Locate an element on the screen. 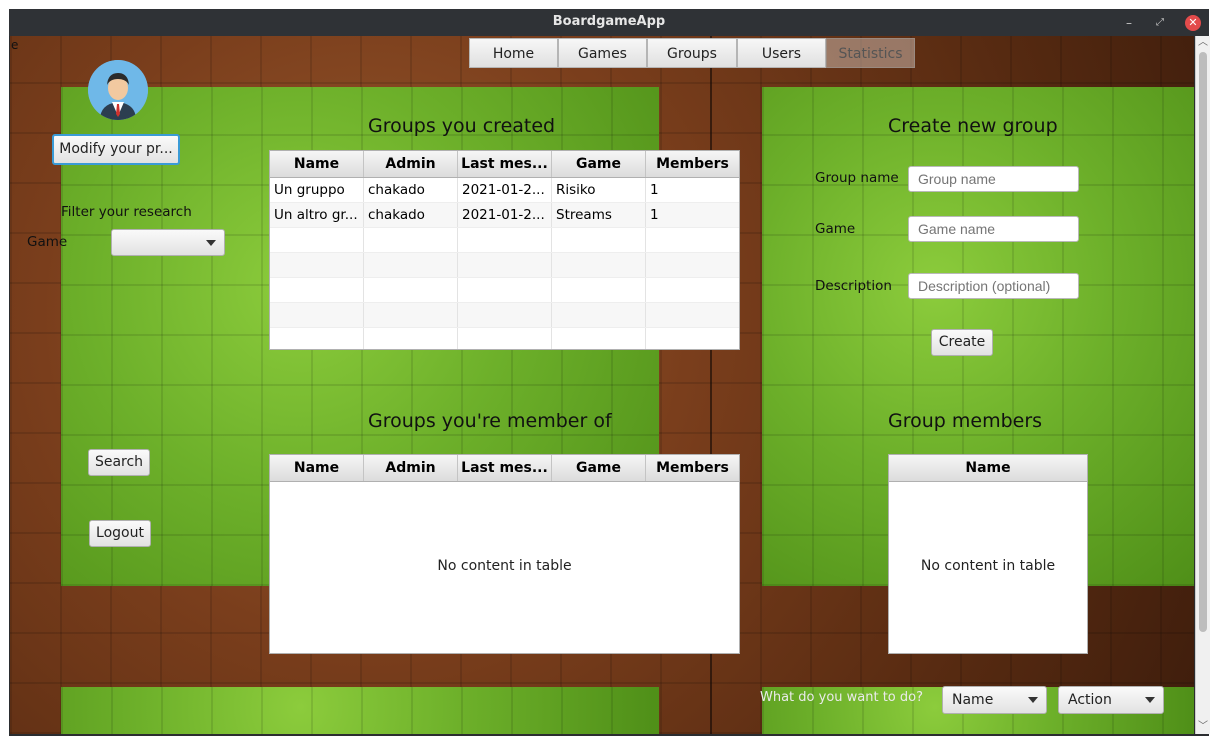 Image resolution: width=1218 pixels, height=743 pixels. table-header: Name is located at coordinates (988, 468).